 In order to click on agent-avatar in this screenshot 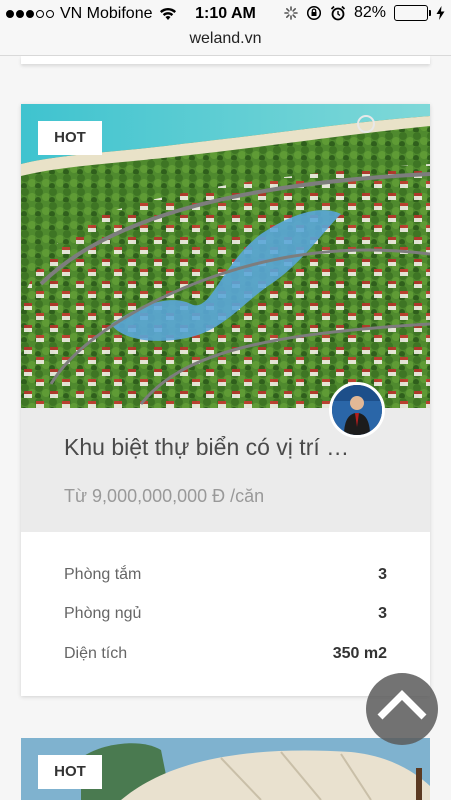, I will do `click(357, 410)`.